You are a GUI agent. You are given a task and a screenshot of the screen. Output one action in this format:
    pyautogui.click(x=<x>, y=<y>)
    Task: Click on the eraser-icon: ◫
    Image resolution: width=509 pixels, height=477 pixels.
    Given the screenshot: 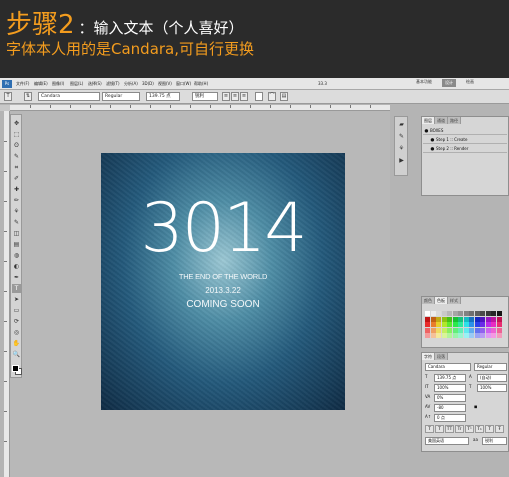 What is the action you would take?
    pyautogui.click(x=16, y=233)
    